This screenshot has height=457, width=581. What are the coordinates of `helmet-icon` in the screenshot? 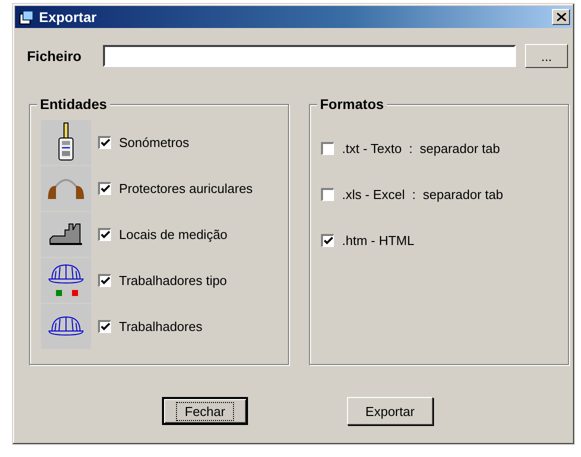 It's located at (66, 326).